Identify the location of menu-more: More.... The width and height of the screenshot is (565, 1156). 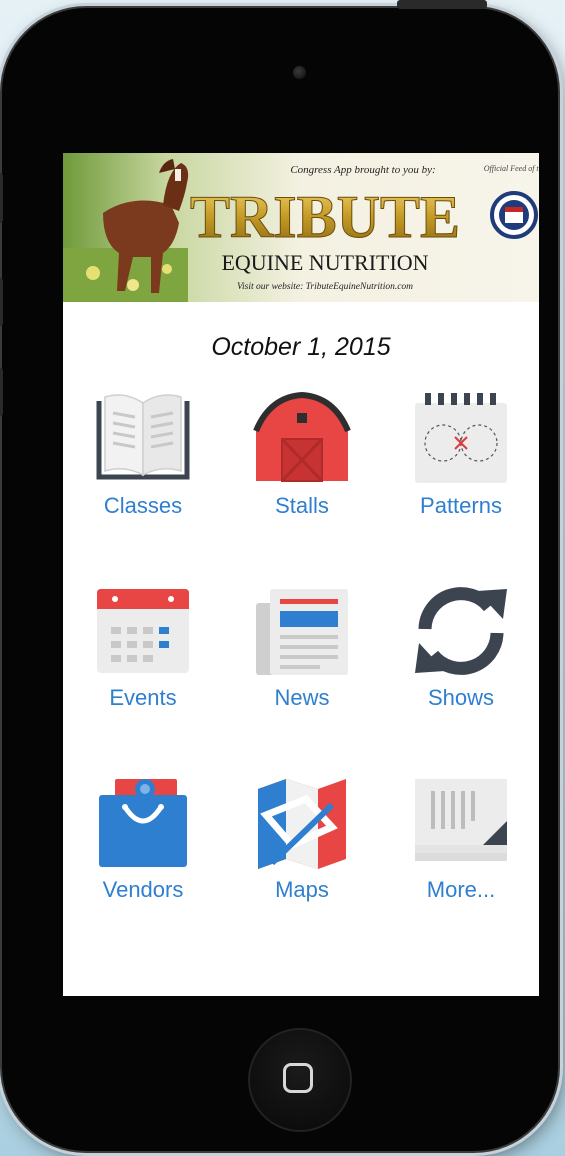
(461, 839).